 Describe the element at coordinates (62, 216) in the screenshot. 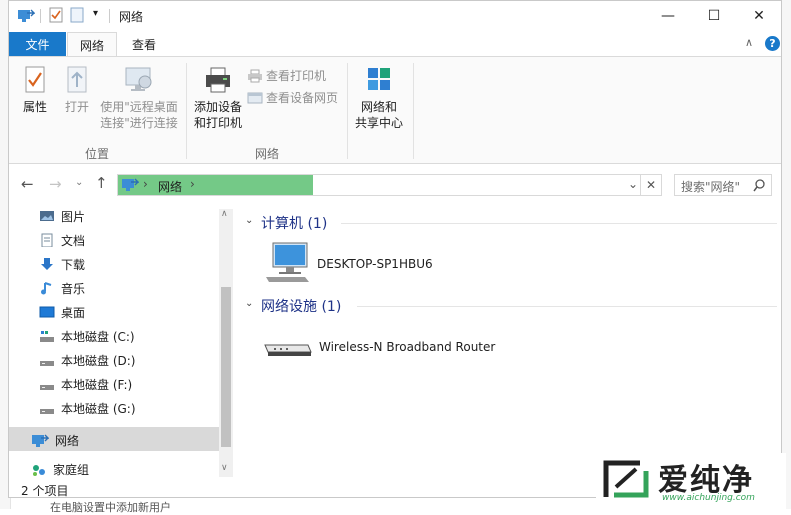

I see `nav-item-pictures: 图片` at that location.